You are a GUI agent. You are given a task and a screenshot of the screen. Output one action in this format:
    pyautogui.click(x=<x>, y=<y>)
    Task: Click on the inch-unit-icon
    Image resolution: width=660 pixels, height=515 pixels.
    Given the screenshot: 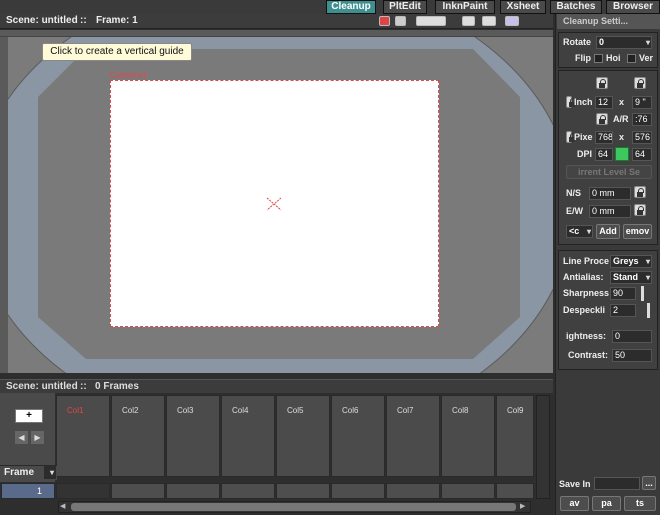 What is the action you would take?
    pyautogui.click(x=571, y=102)
    